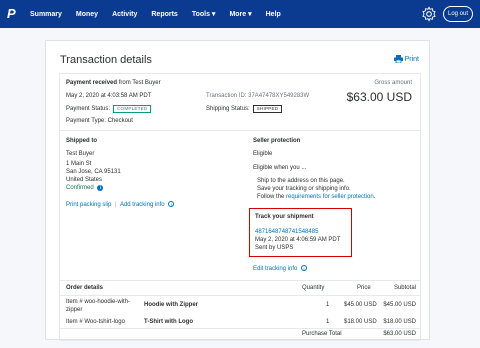 Image resolution: width=480 pixels, height=348 pixels. What do you see at coordinates (379, 97) in the screenshot?
I see `gross-amount: $63.00 USD` at bounding box center [379, 97].